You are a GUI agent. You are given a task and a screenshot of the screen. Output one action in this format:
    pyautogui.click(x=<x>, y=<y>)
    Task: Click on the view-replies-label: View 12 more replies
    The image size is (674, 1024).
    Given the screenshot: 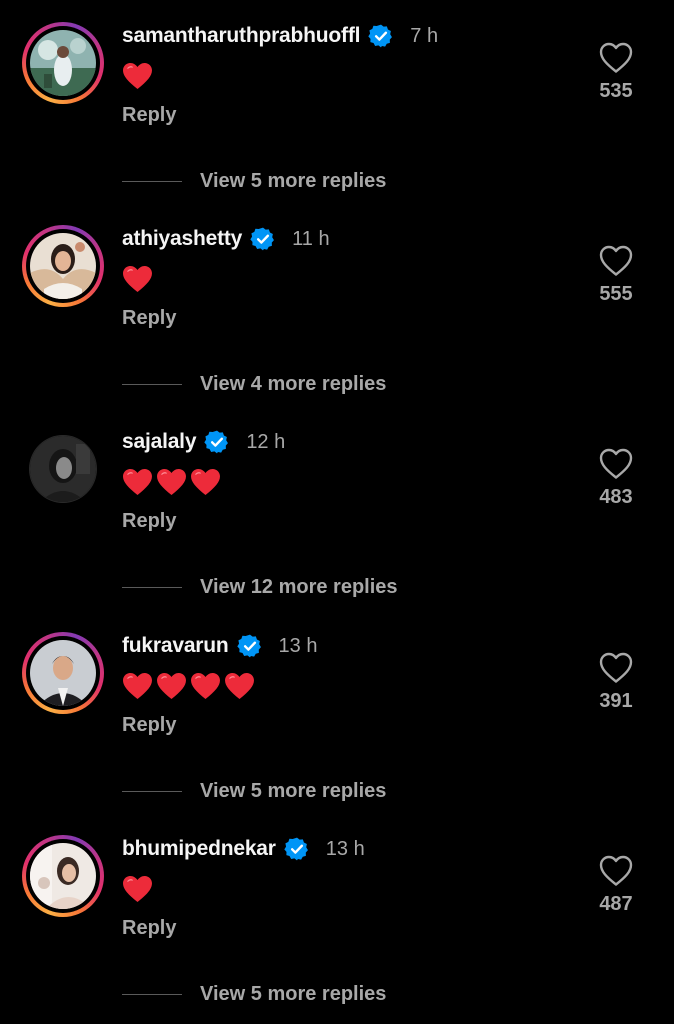 What is the action you would take?
    pyautogui.click(x=299, y=586)
    